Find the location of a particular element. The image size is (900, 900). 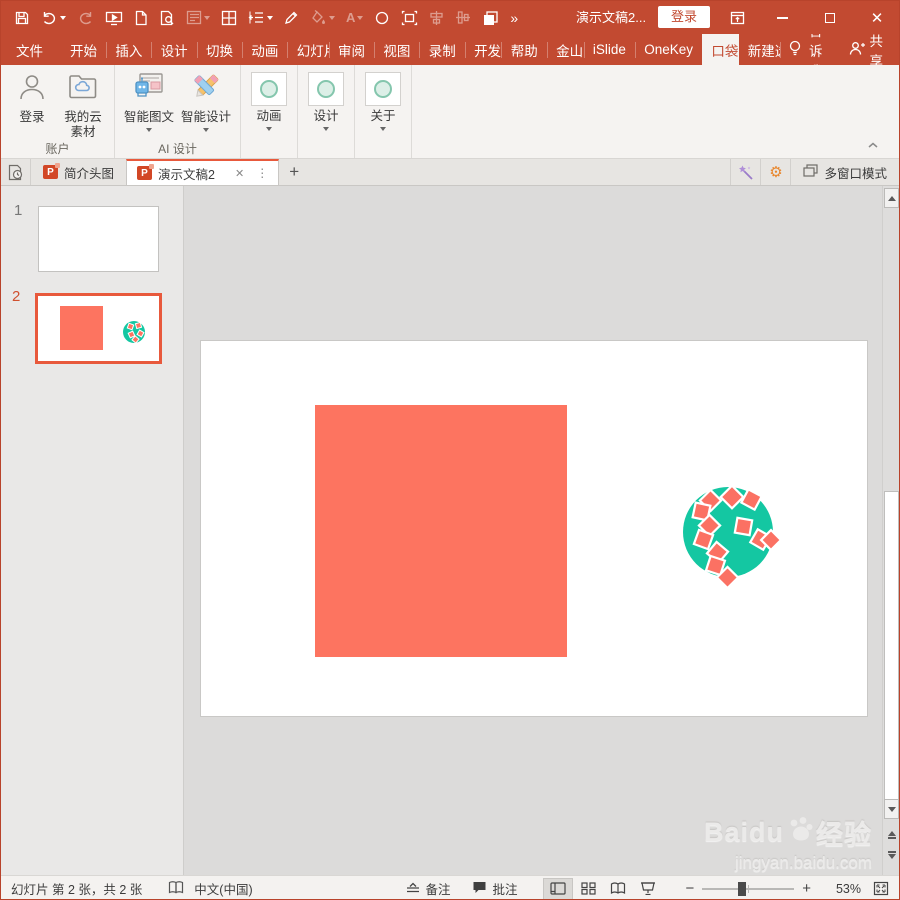

scroll-up-icon is located at coordinates (891, 198).